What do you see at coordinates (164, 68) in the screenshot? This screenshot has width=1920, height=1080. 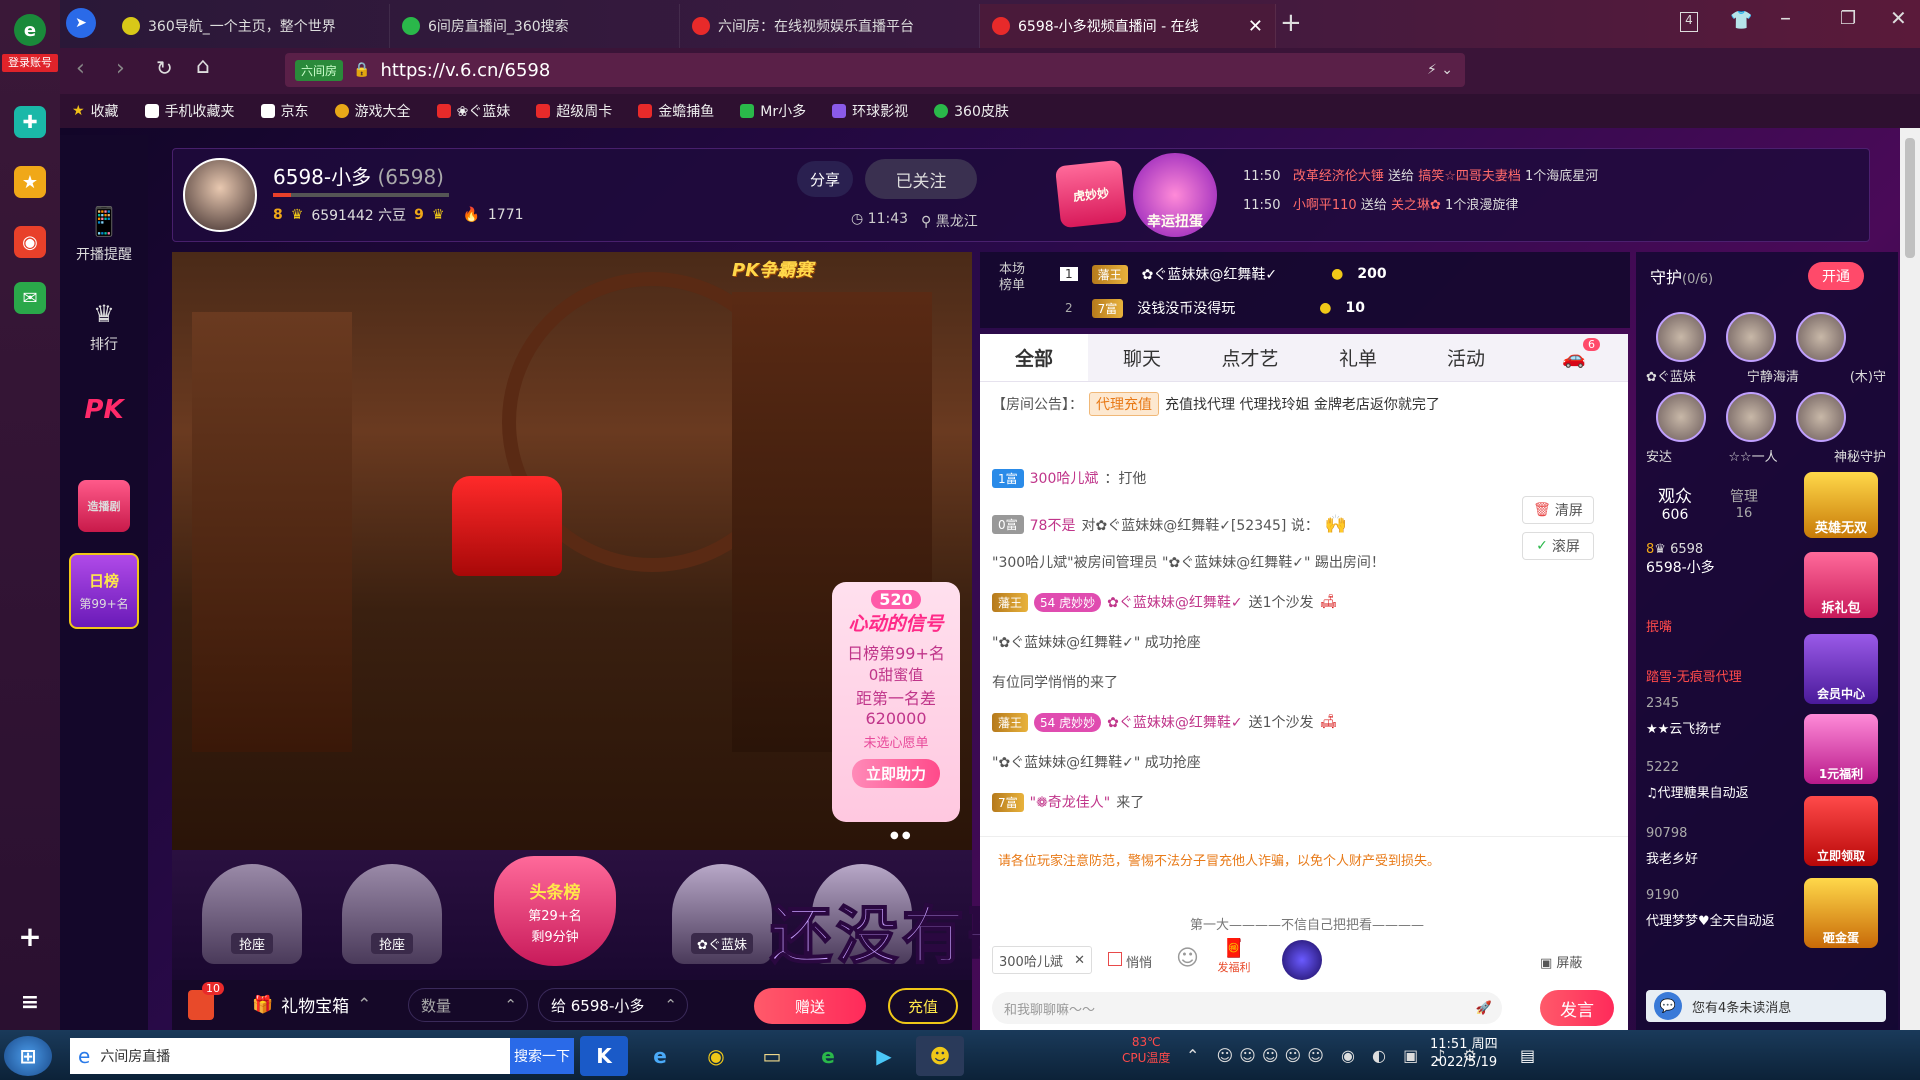 I see `refresh-icon: ↻` at bounding box center [164, 68].